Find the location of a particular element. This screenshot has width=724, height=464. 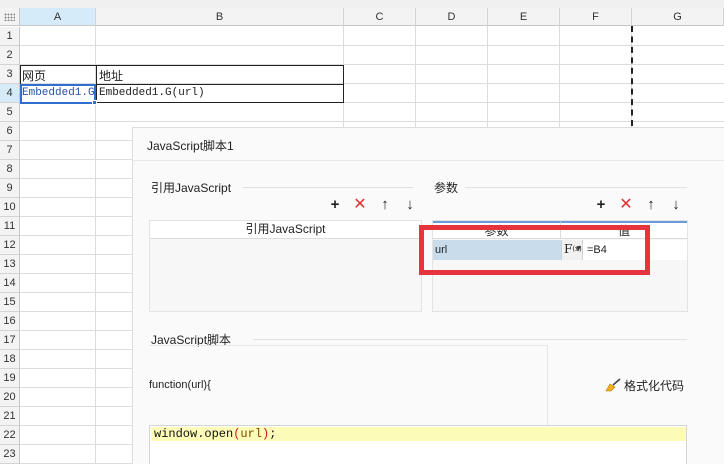

select-all-corner is located at coordinates (10, 17).